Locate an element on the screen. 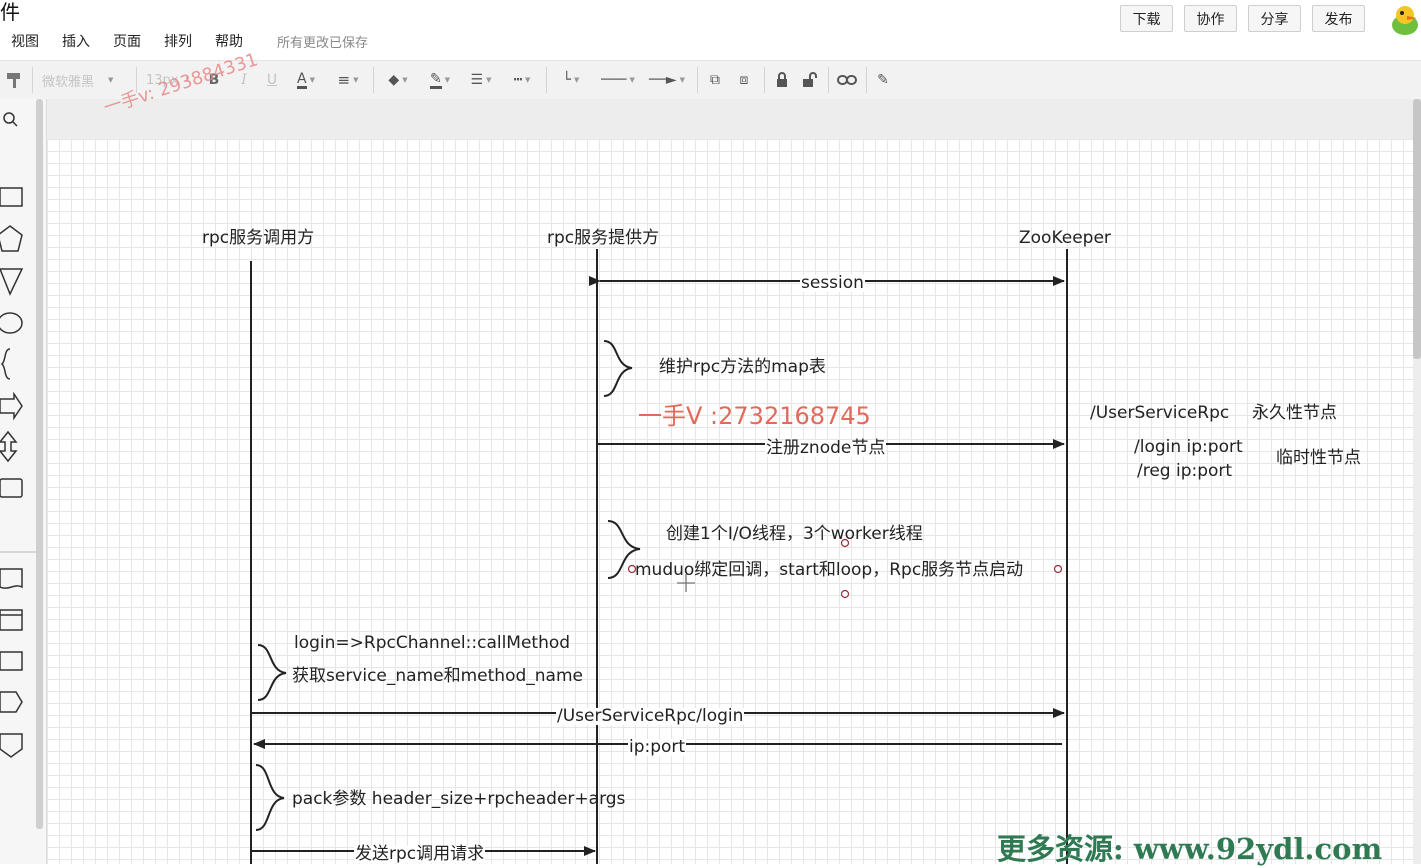  pack-note: pack参数 header_size+rpcheader+args is located at coordinates (458, 799).